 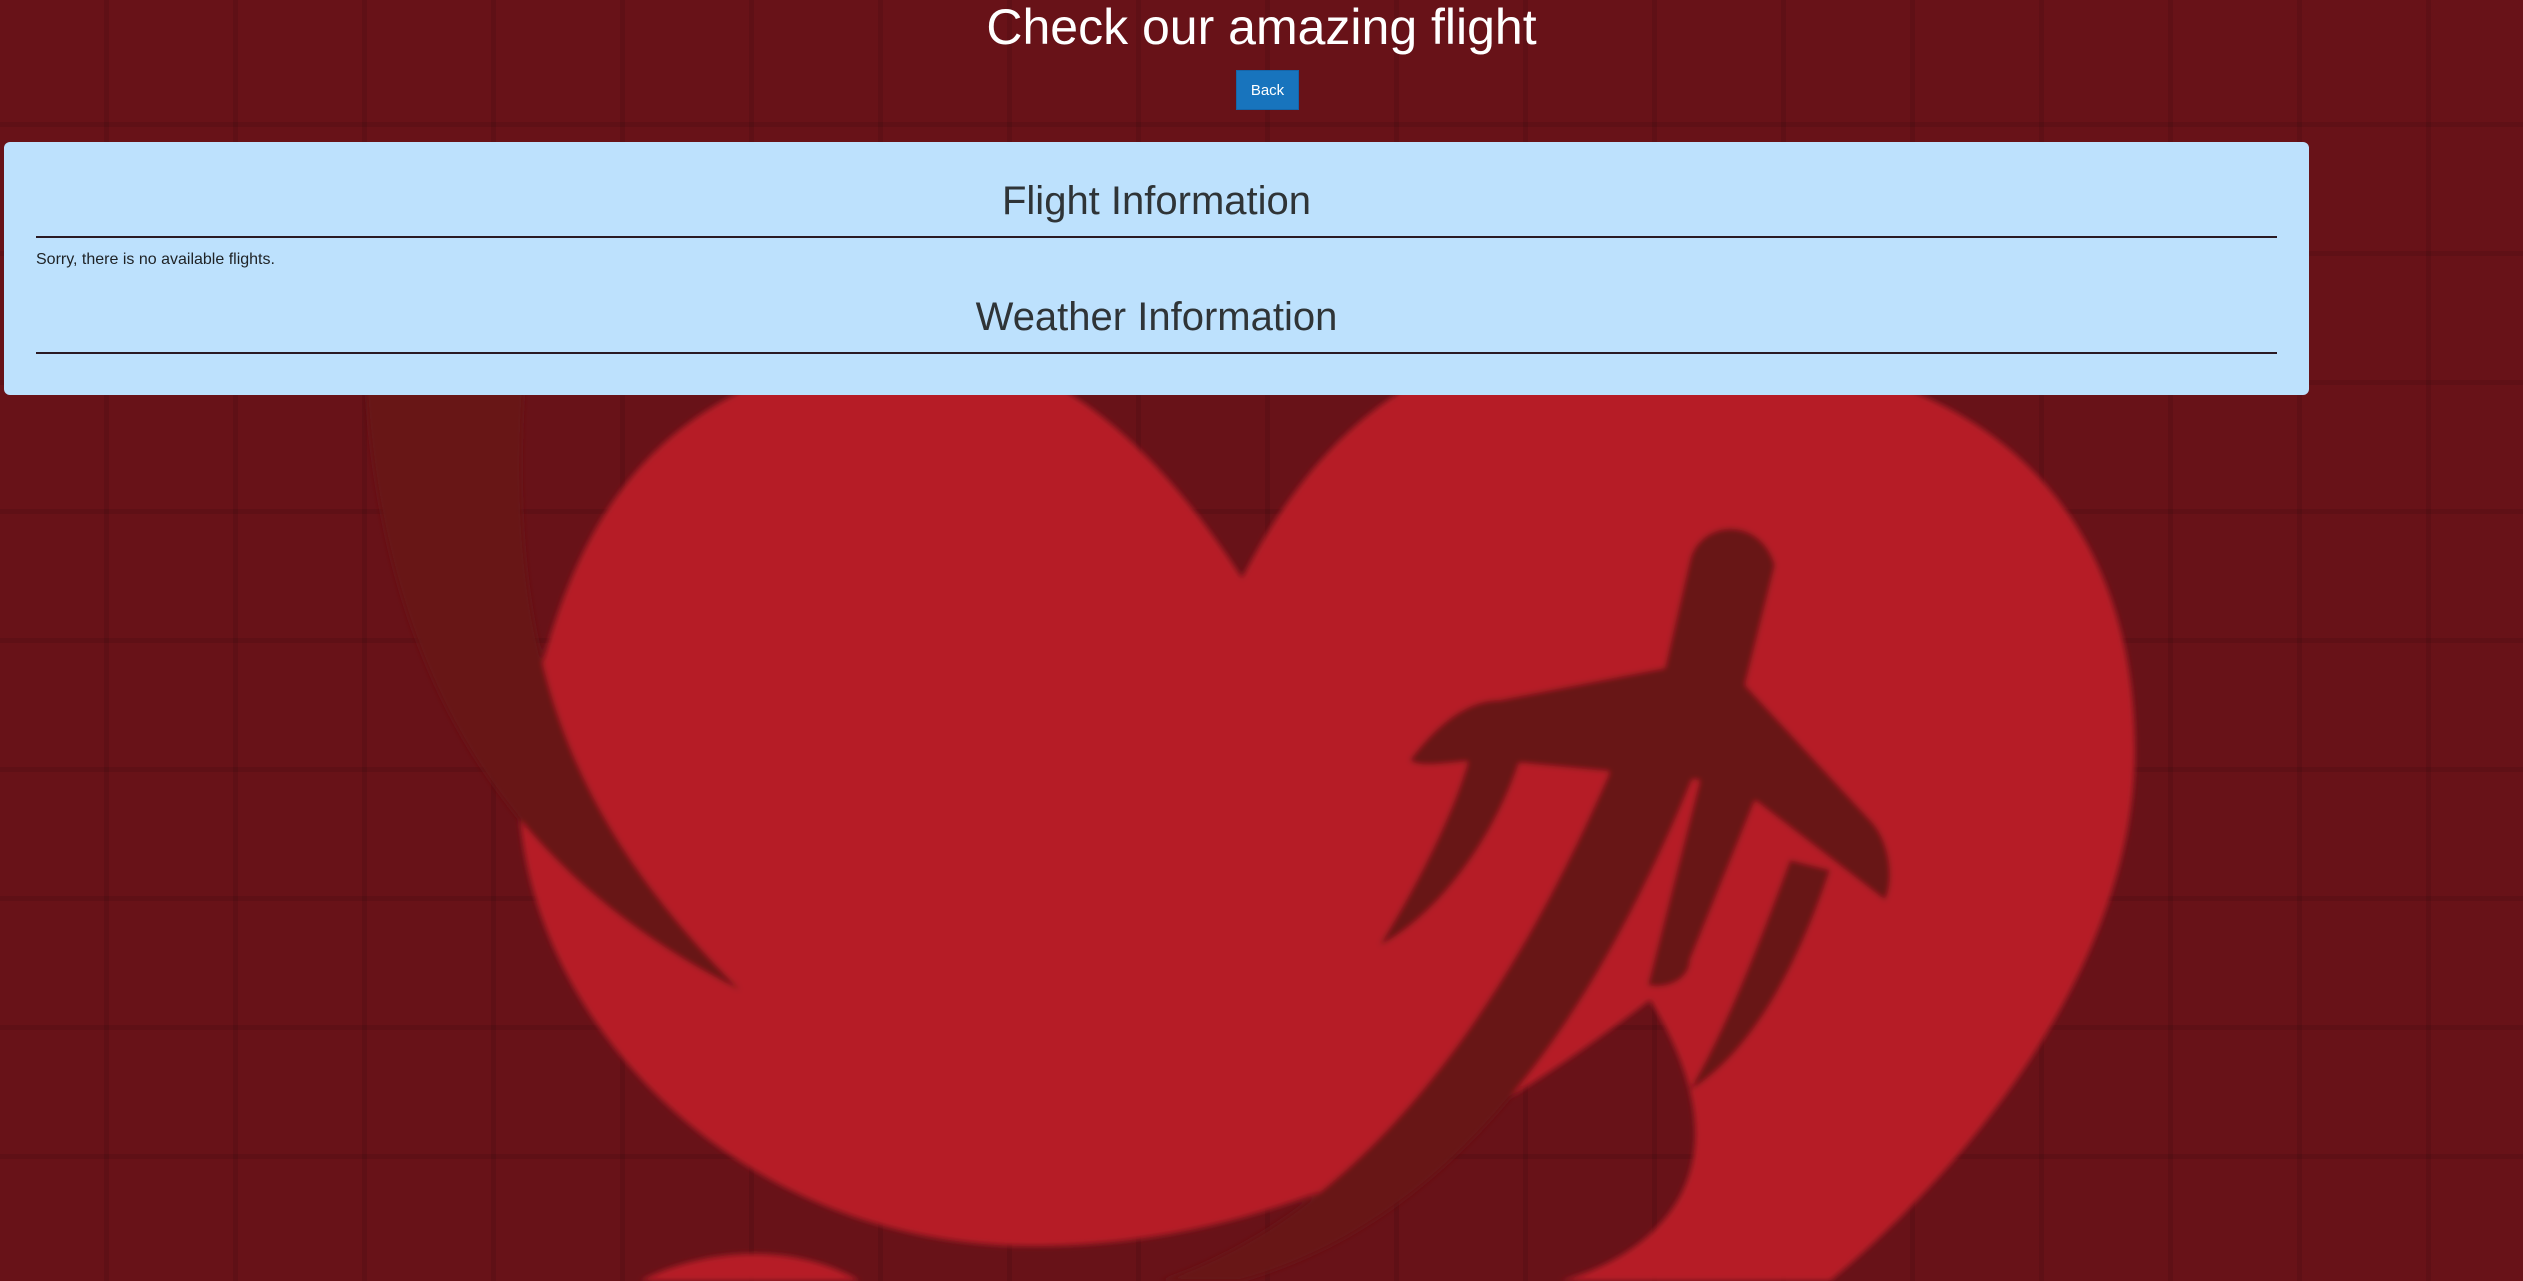 I want to click on weather-info-divider, so click(x=1156, y=353).